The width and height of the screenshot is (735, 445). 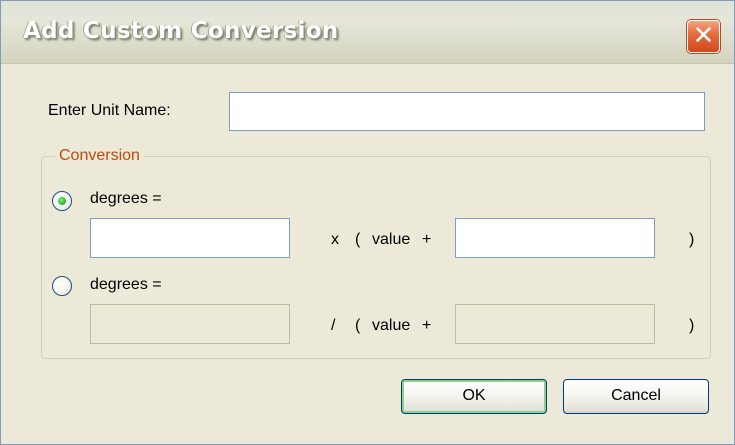 I want to click on plus-sign-2: +, so click(x=427, y=325).